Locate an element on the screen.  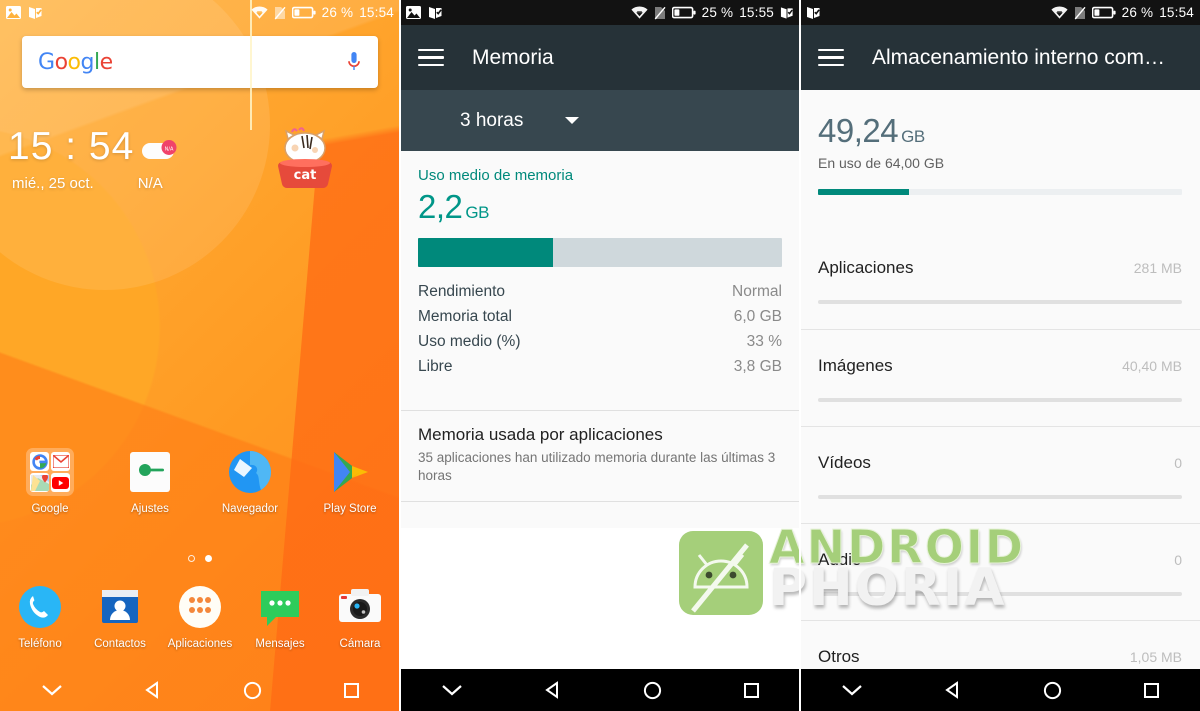
stat-value: 6,0 GB is located at coordinates (757, 316).